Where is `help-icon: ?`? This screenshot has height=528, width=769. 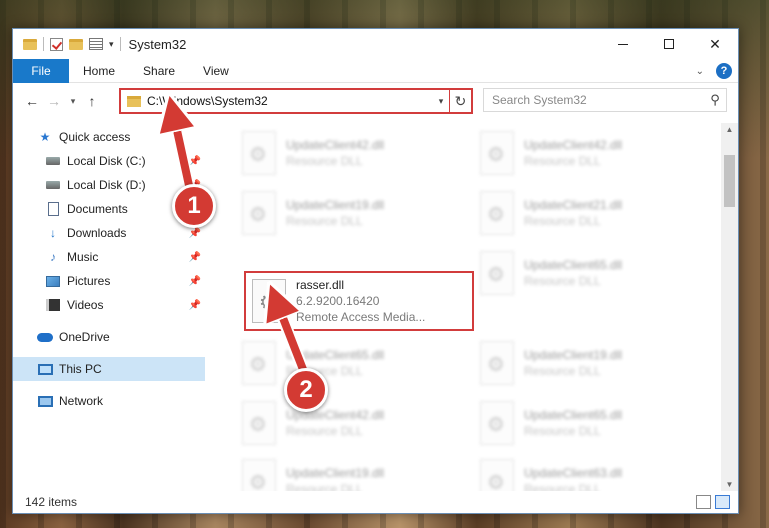
help-icon: ? is located at coordinates (724, 71).